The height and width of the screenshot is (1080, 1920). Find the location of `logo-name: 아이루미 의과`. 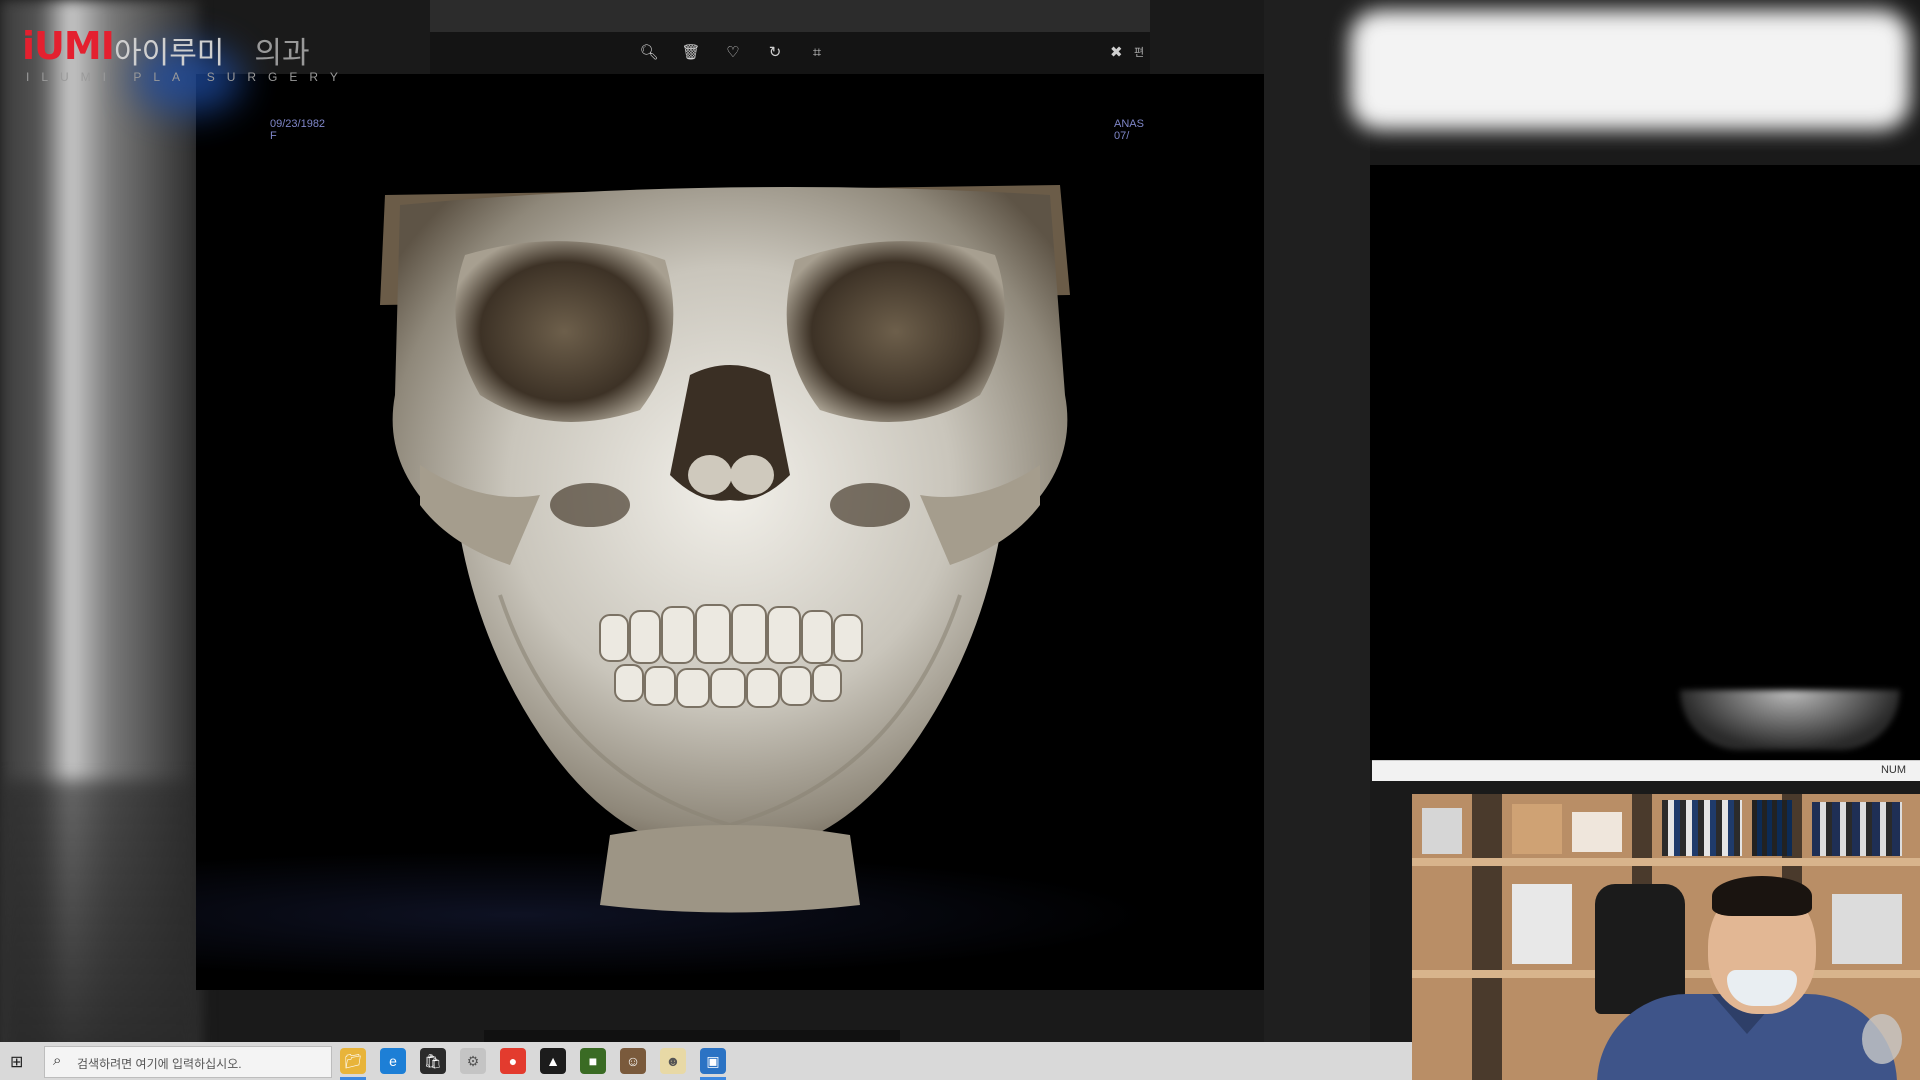

logo-name: 아이루미 의과 is located at coordinates (212, 50).